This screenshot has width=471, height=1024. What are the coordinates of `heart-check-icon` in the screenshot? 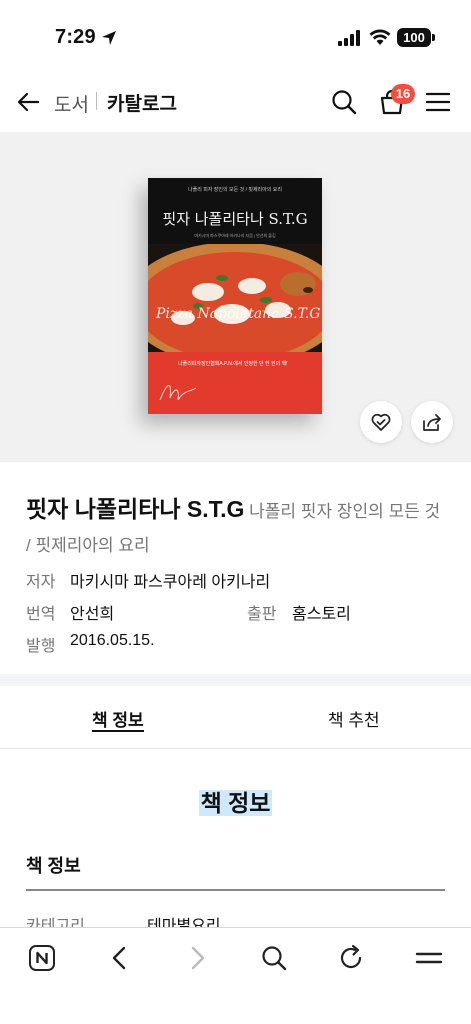 It's located at (381, 422).